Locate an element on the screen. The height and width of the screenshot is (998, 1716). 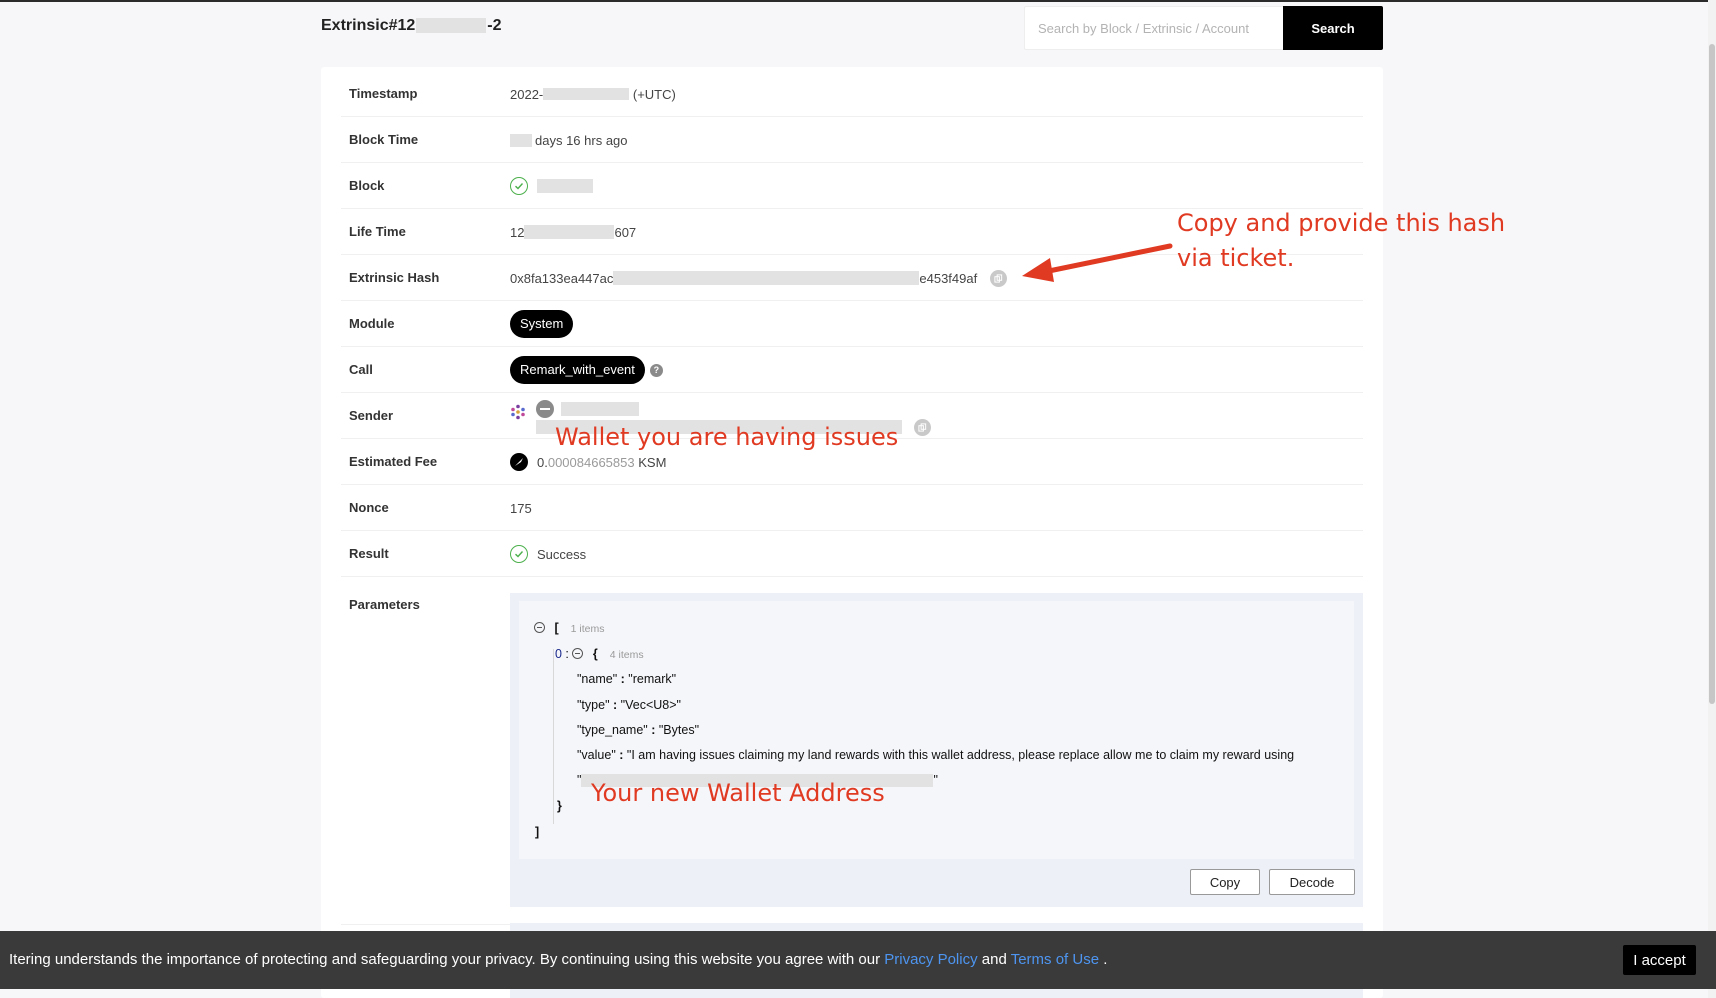
kusama-icon is located at coordinates (519, 462).